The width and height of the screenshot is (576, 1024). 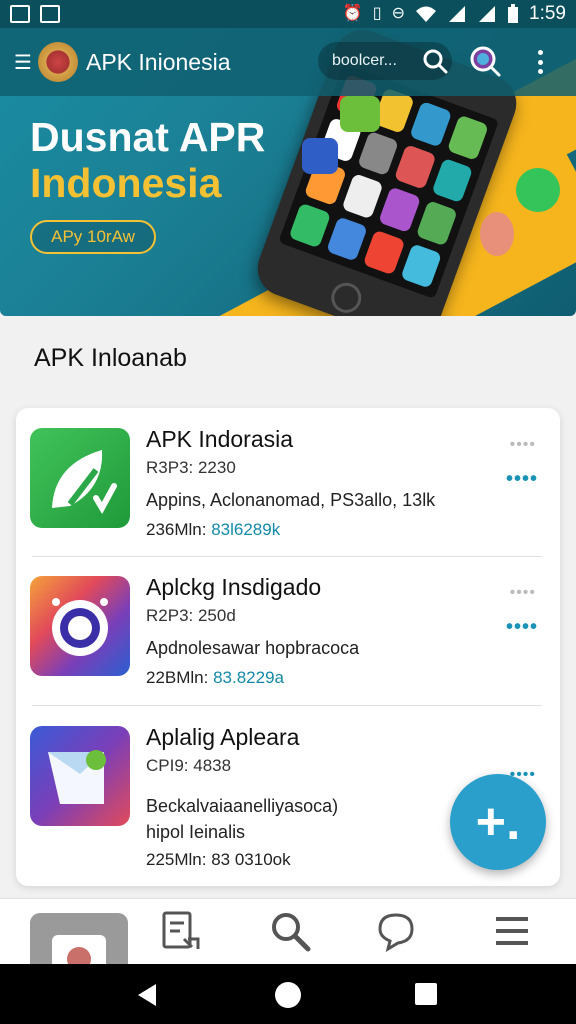 What do you see at coordinates (457, 14) in the screenshot?
I see `signal-icon` at bounding box center [457, 14].